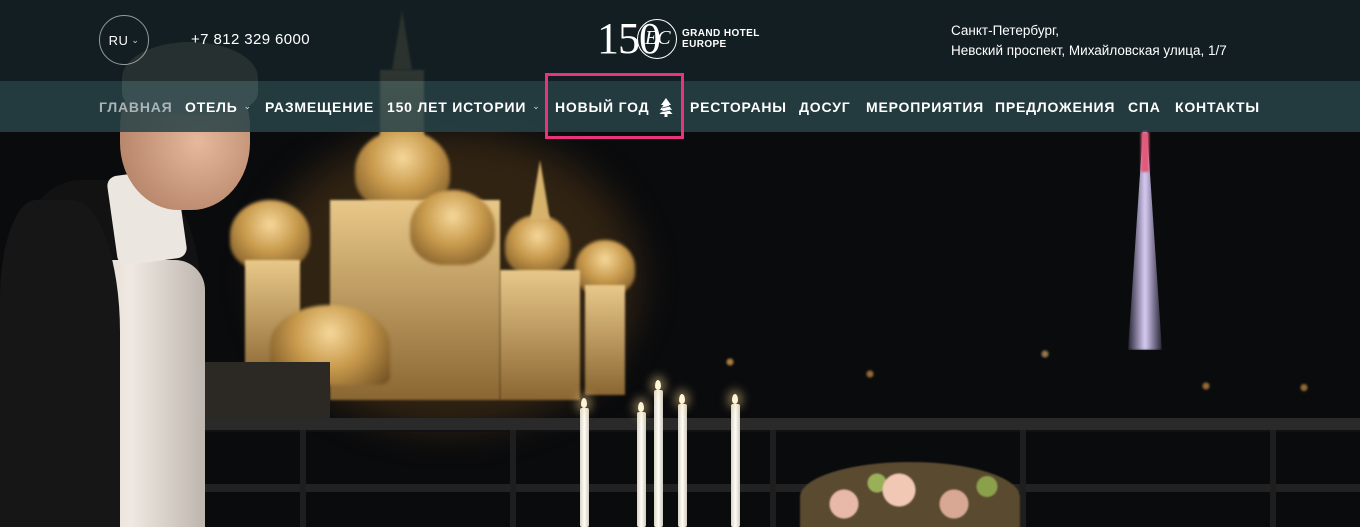  I want to click on hotel-logo: 150 ЕС GRAND HOTEL EUROPE, so click(682, 40).